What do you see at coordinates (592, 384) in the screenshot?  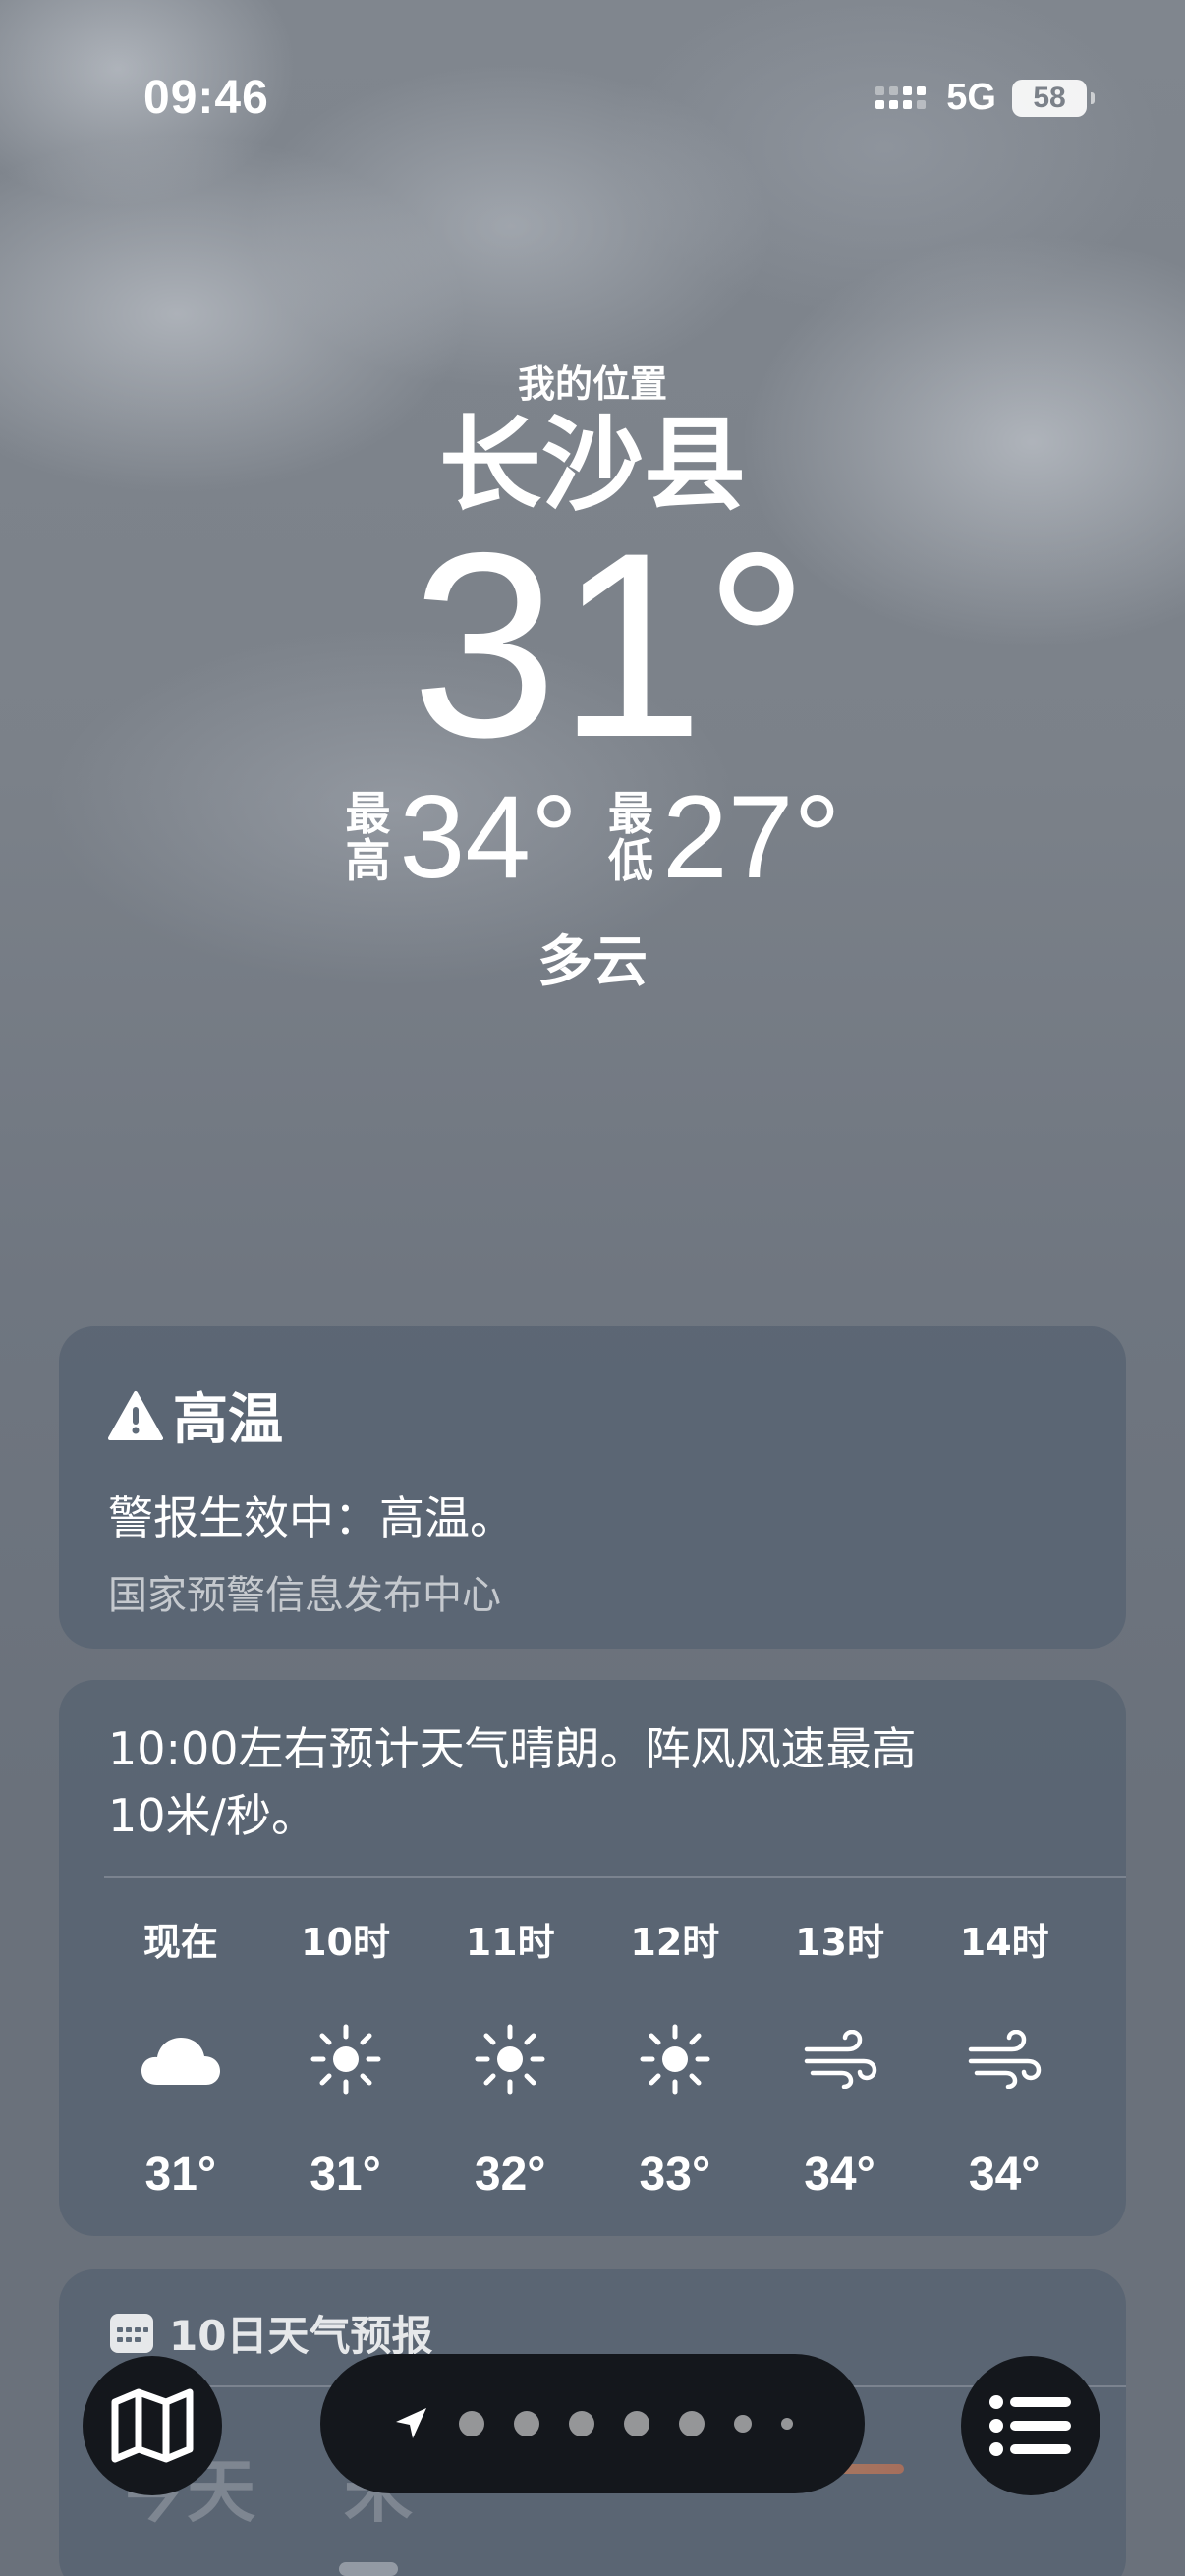 I see `my-location-label: 我的位置` at bounding box center [592, 384].